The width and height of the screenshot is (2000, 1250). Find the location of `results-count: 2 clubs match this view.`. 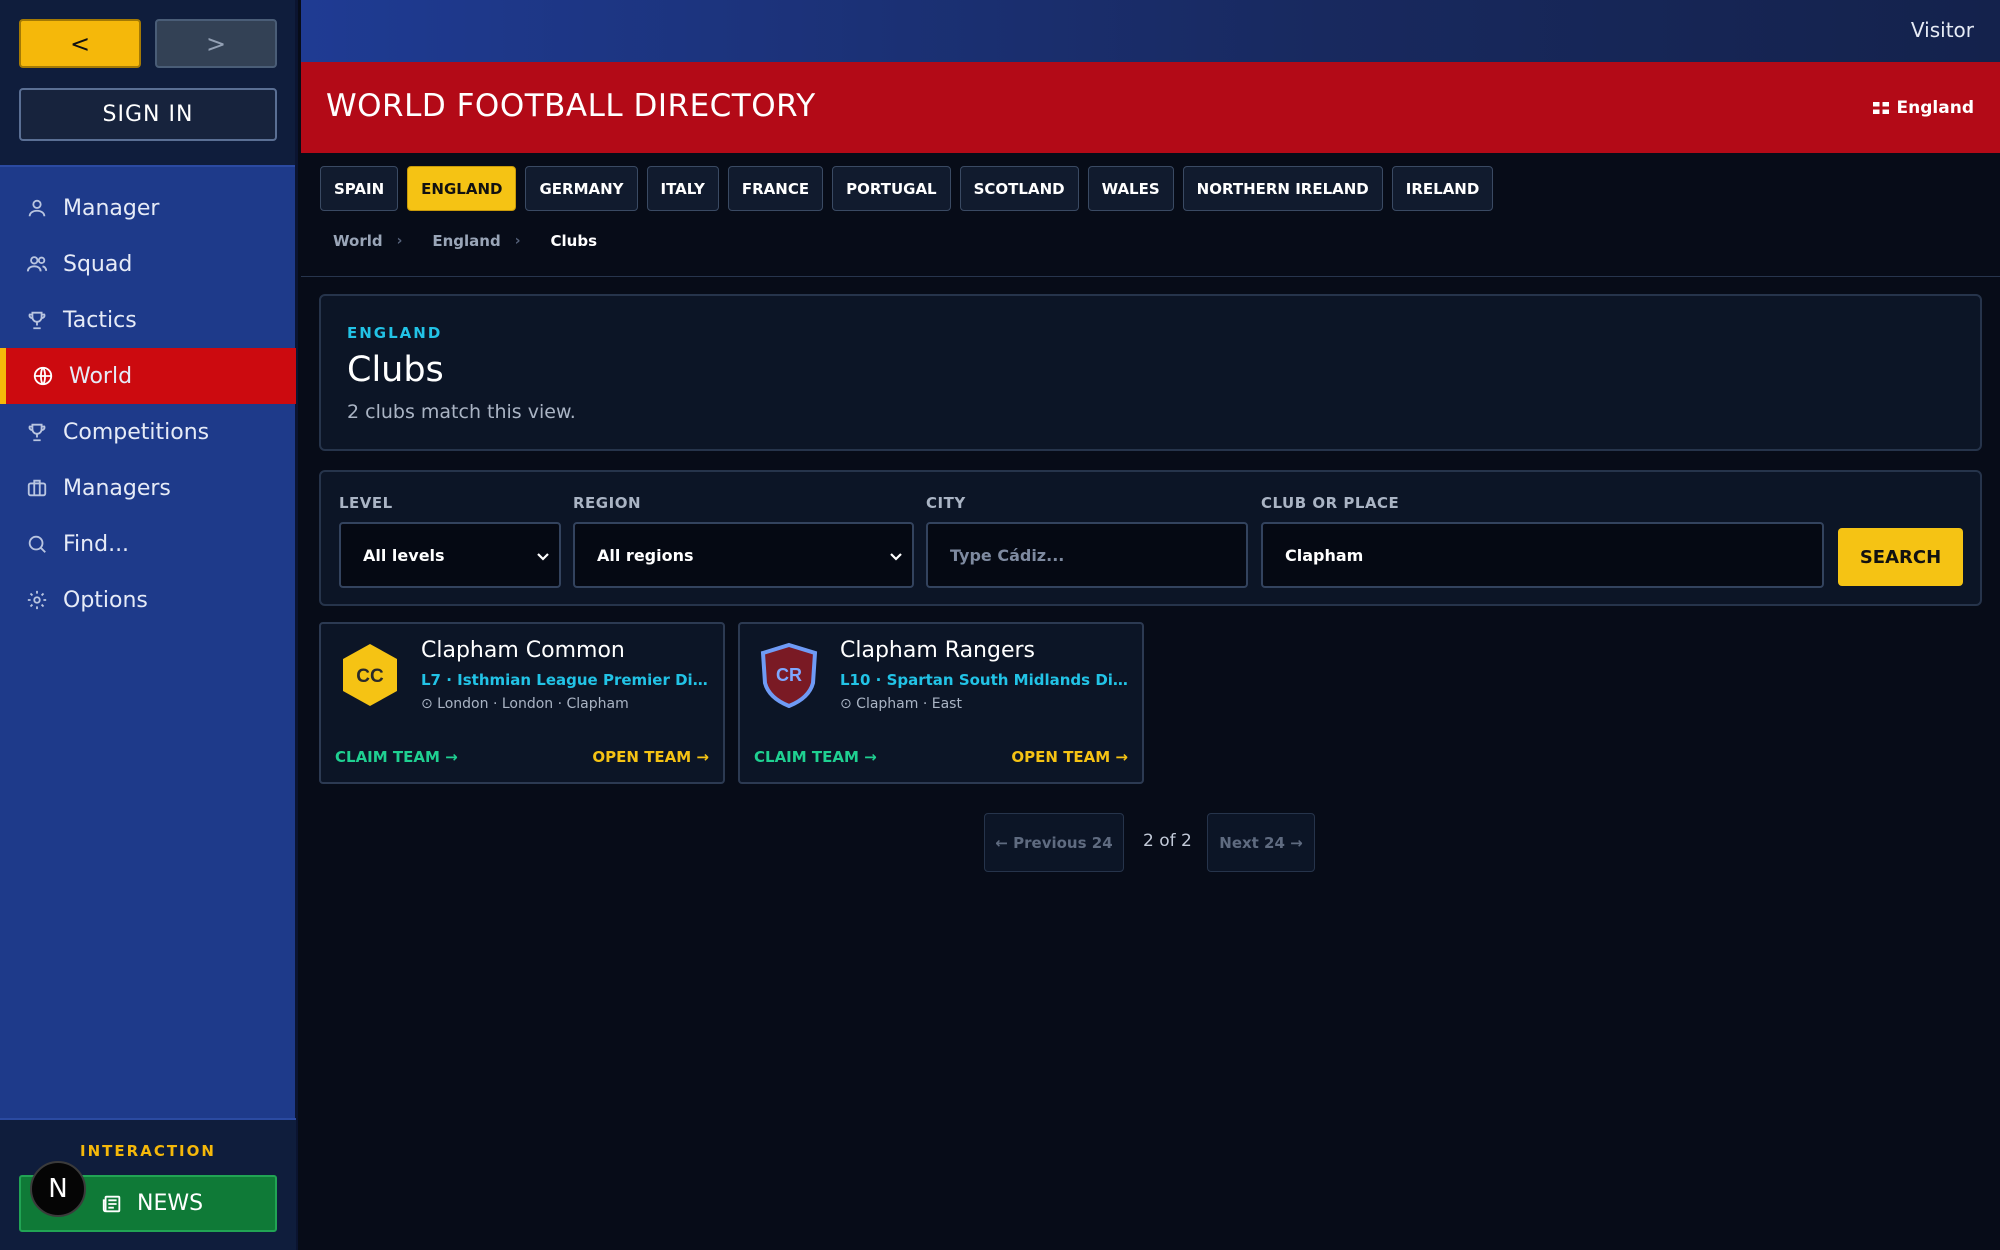

results-count: 2 clubs match this view. is located at coordinates (461, 412).